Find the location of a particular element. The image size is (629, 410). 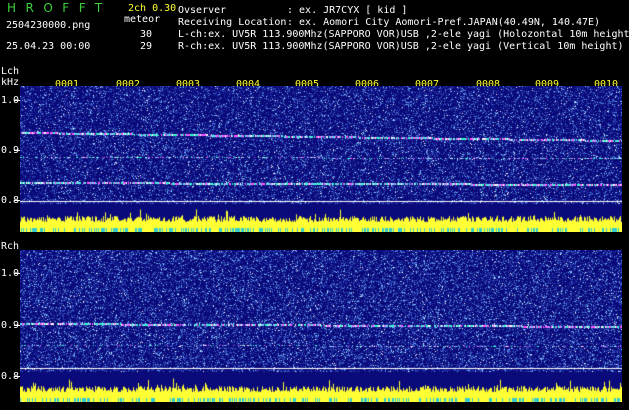

lch-count: 30 is located at coordinates (146, 34).